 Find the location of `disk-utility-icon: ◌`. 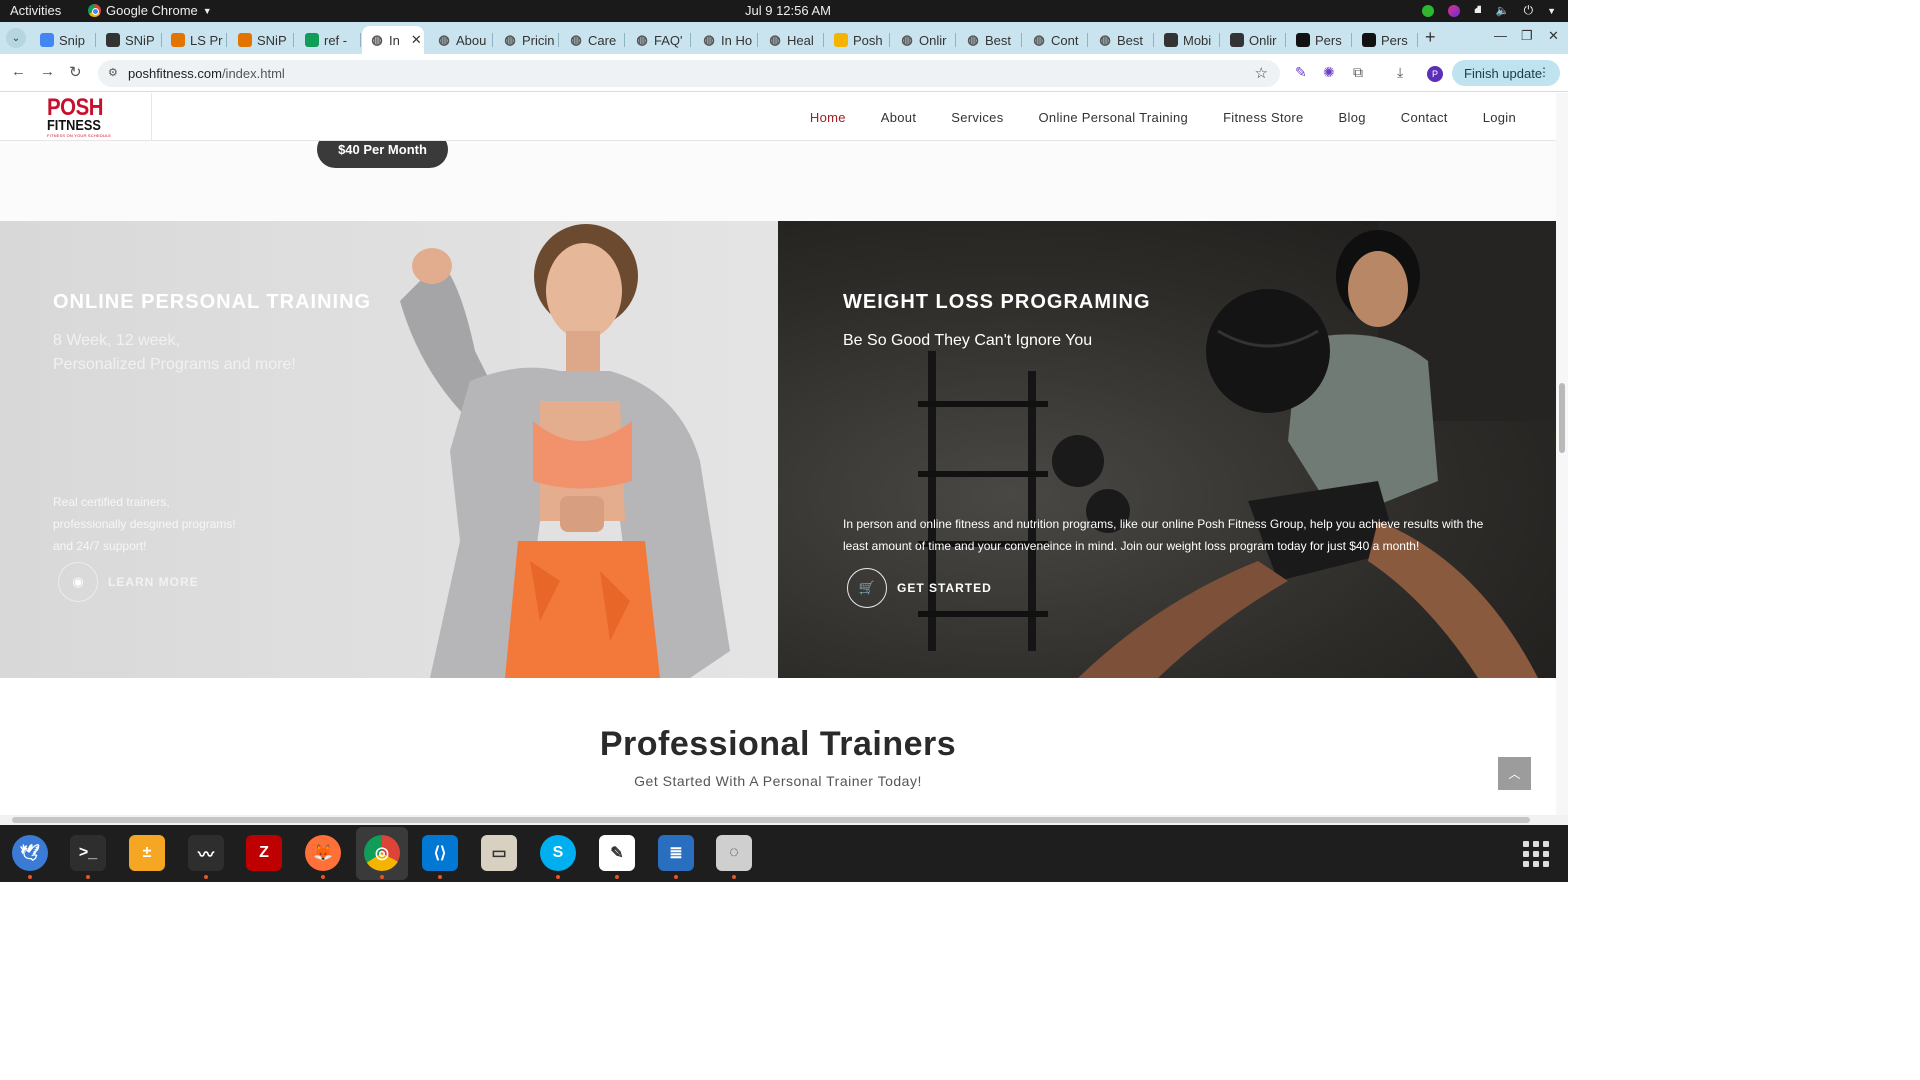

disk-utility-icon: ◌ is located at coordinates (734, 853).